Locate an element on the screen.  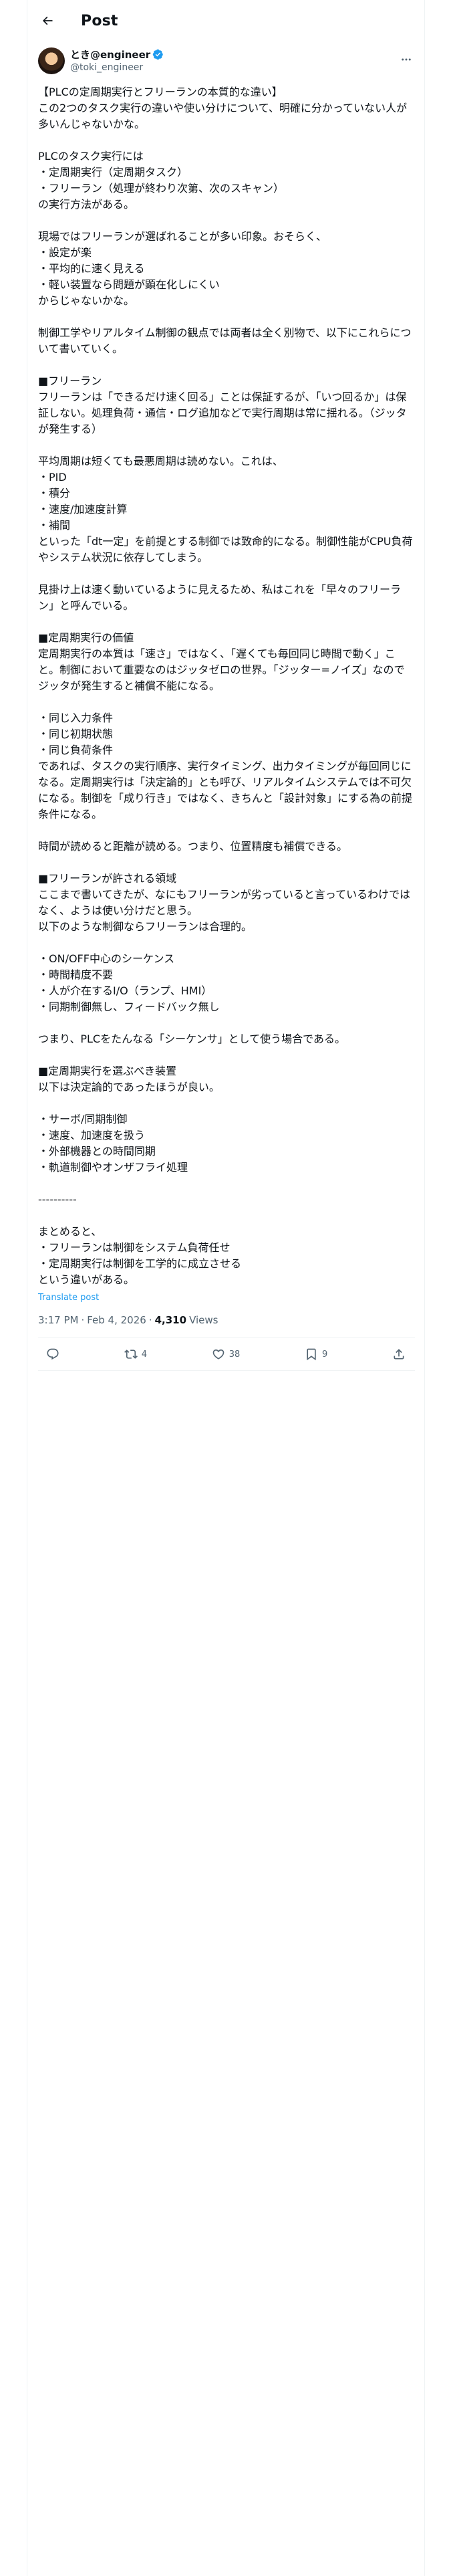
action-bar: 4 38 9 is located at coordinates (226, 1354).